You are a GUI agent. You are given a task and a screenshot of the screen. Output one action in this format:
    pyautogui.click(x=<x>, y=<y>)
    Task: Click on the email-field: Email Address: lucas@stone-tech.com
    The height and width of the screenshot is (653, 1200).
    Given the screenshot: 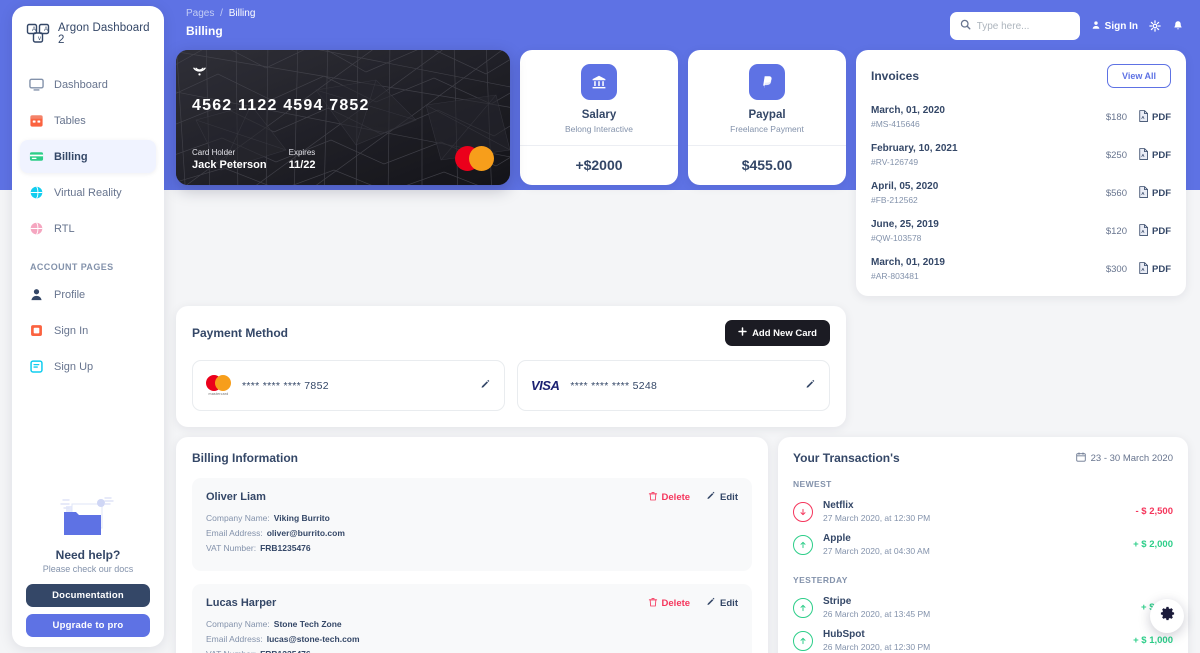 What is the action you would take?
    pyautogui.click(x=472, y=639)
    